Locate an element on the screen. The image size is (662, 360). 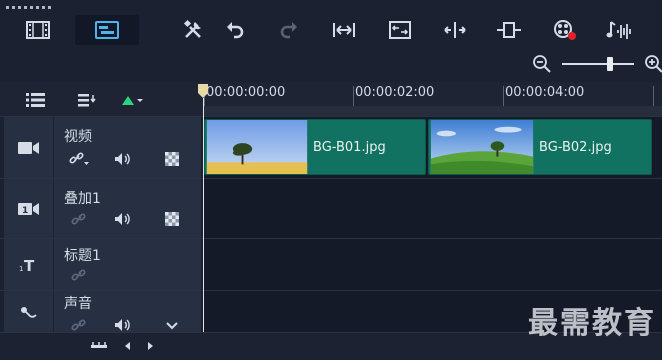
track-name: 标题1 is located at coordinates (82, 256).